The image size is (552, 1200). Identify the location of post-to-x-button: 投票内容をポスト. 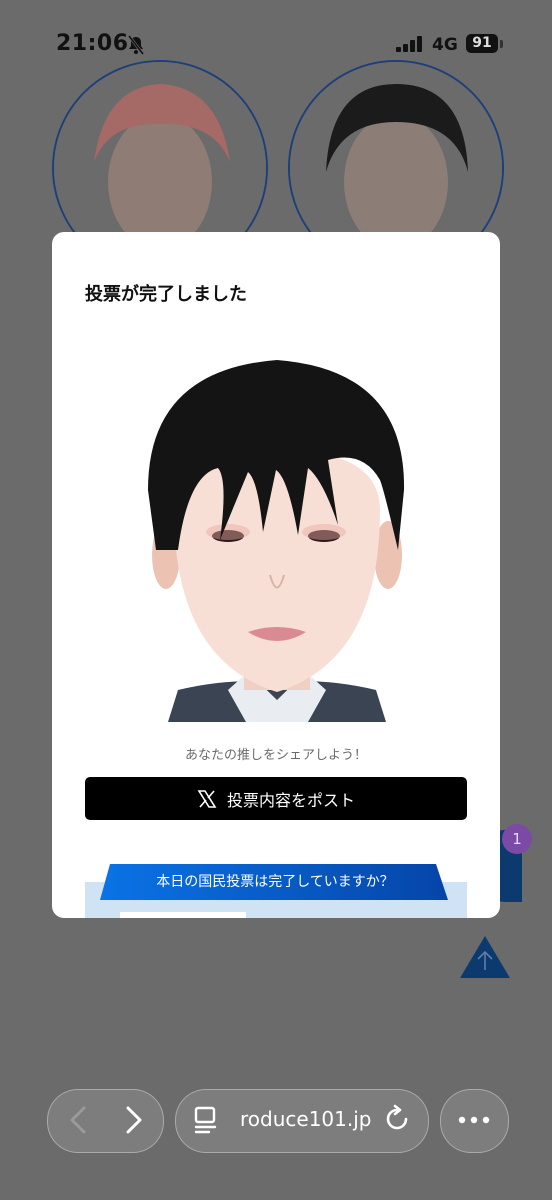
(276, 798).